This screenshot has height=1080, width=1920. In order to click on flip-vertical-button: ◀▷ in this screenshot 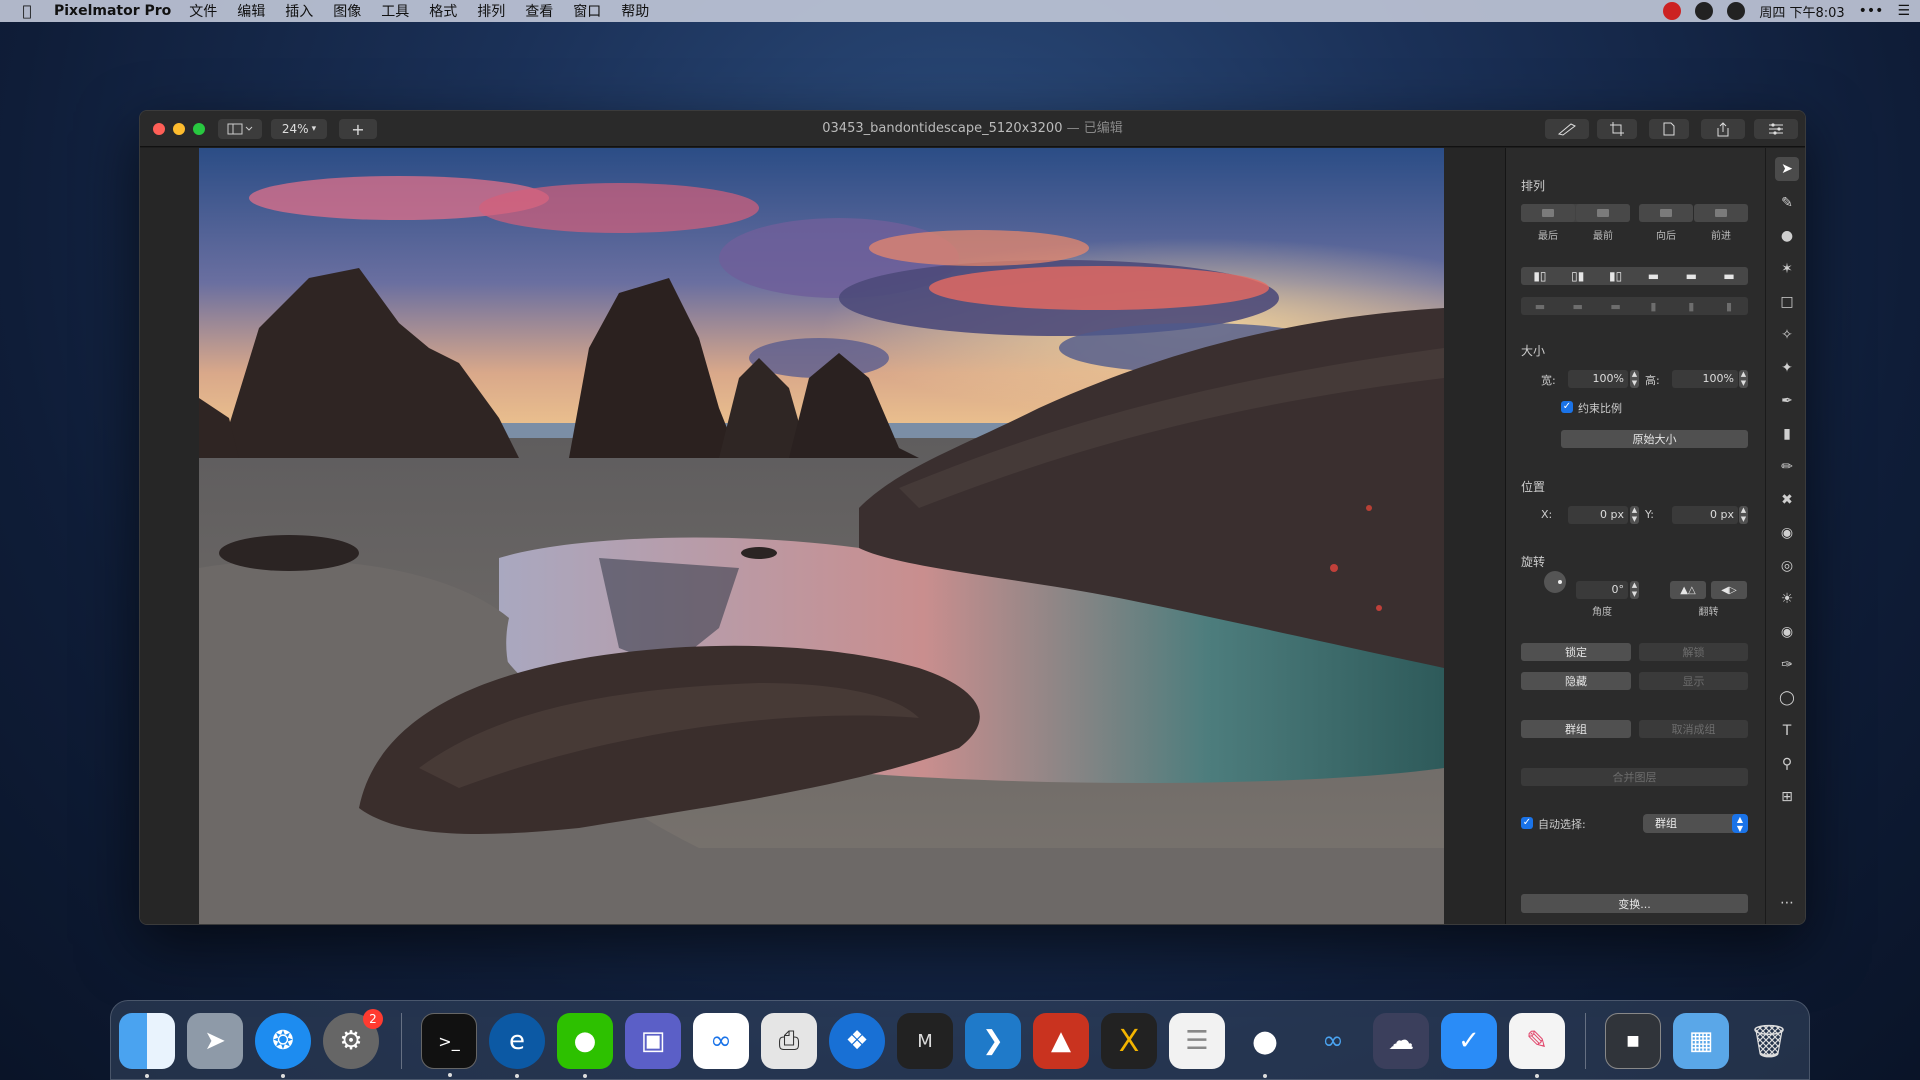, I will do `click(1729, 590)`.